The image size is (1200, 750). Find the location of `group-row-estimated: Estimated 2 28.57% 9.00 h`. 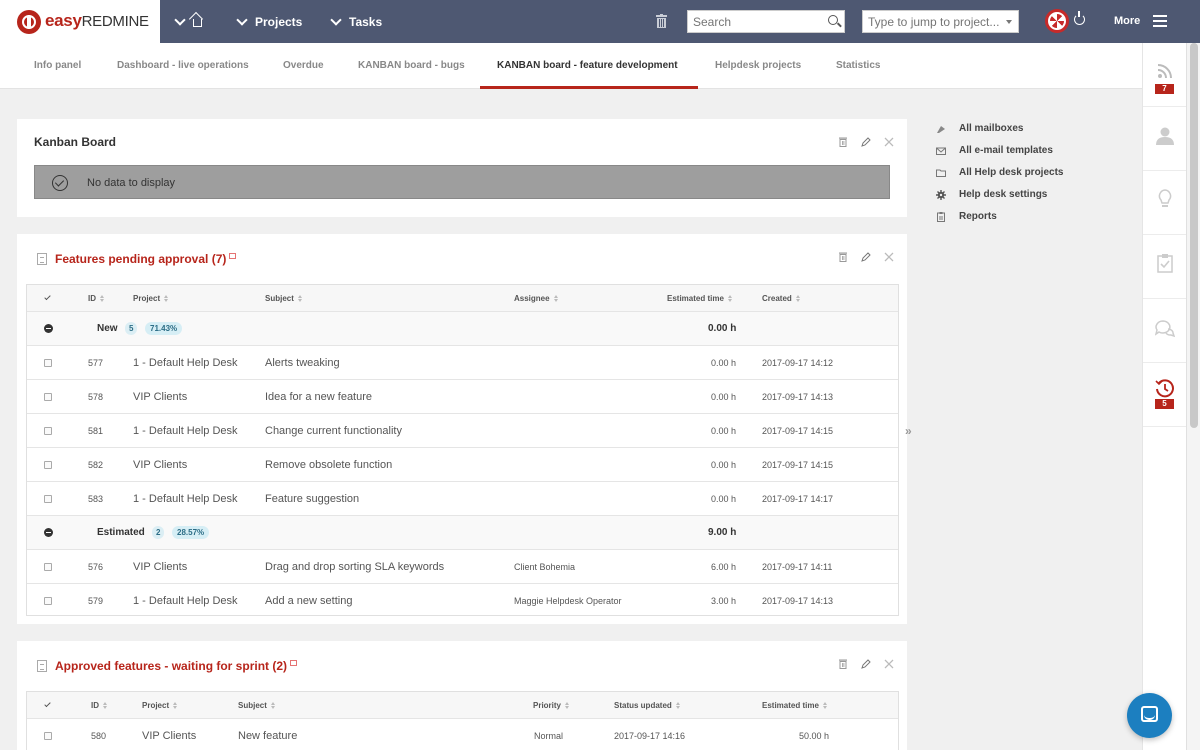

group-row-estimated: Estimated 2 28.57% 9.00 h is located at coordinates (462, 533).